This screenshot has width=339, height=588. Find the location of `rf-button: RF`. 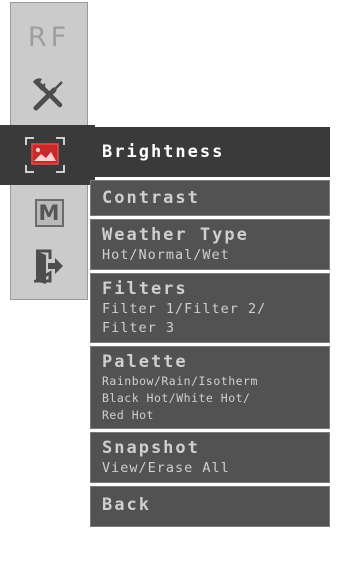

rf-button: RF is located at coordinates (49, 37).